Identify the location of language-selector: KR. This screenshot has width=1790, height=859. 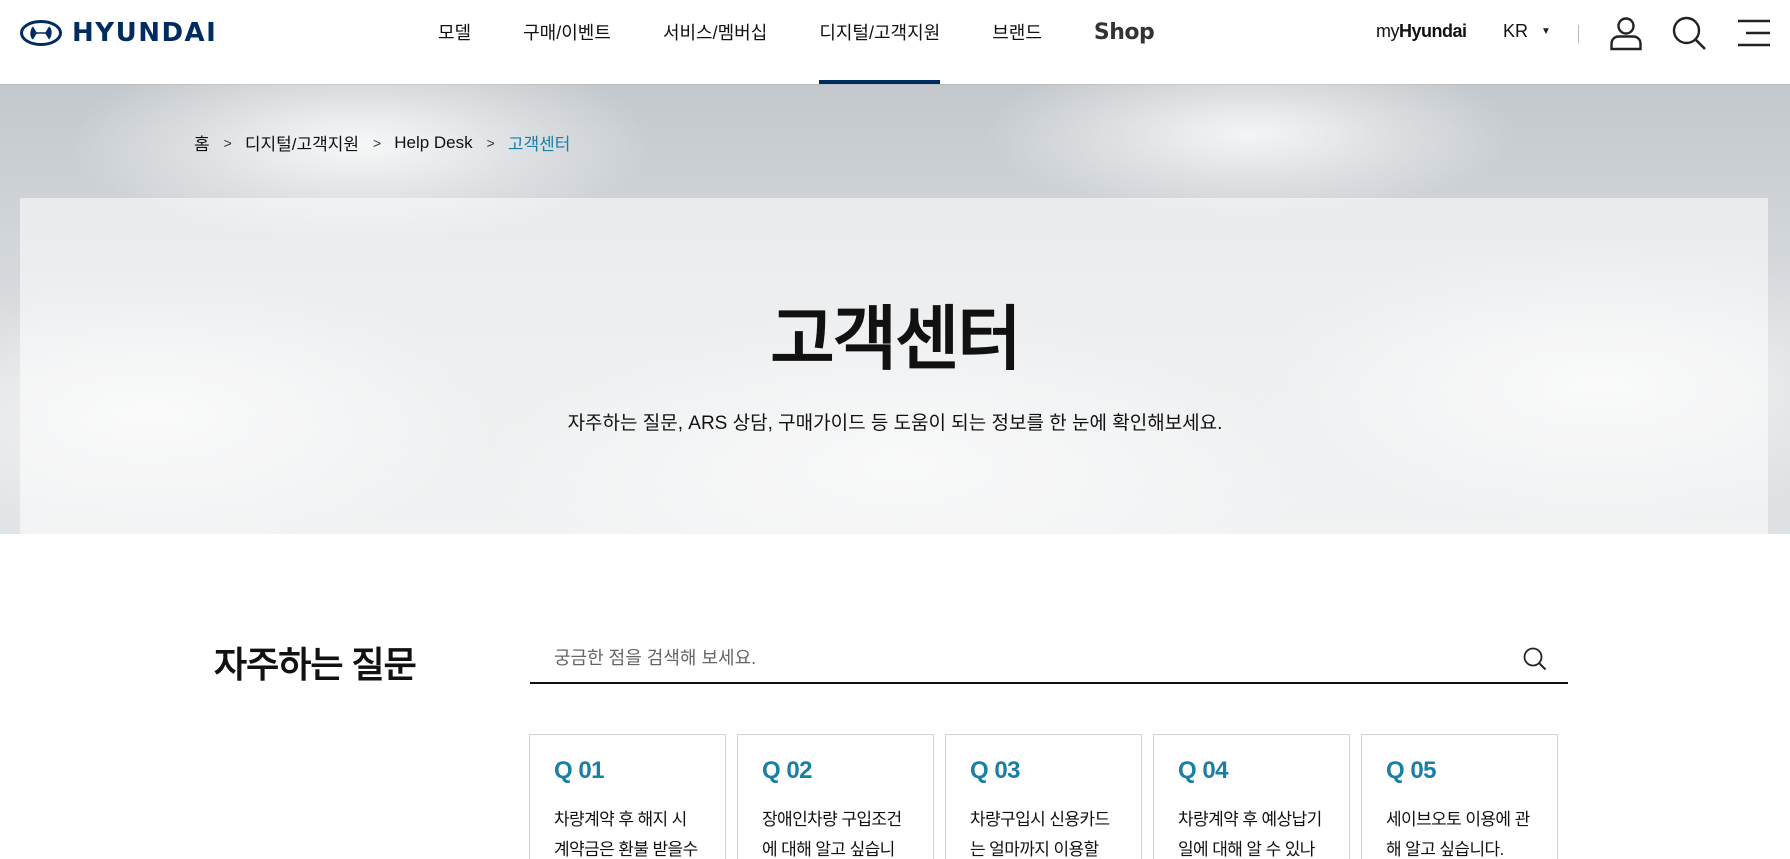
(1515, 31).